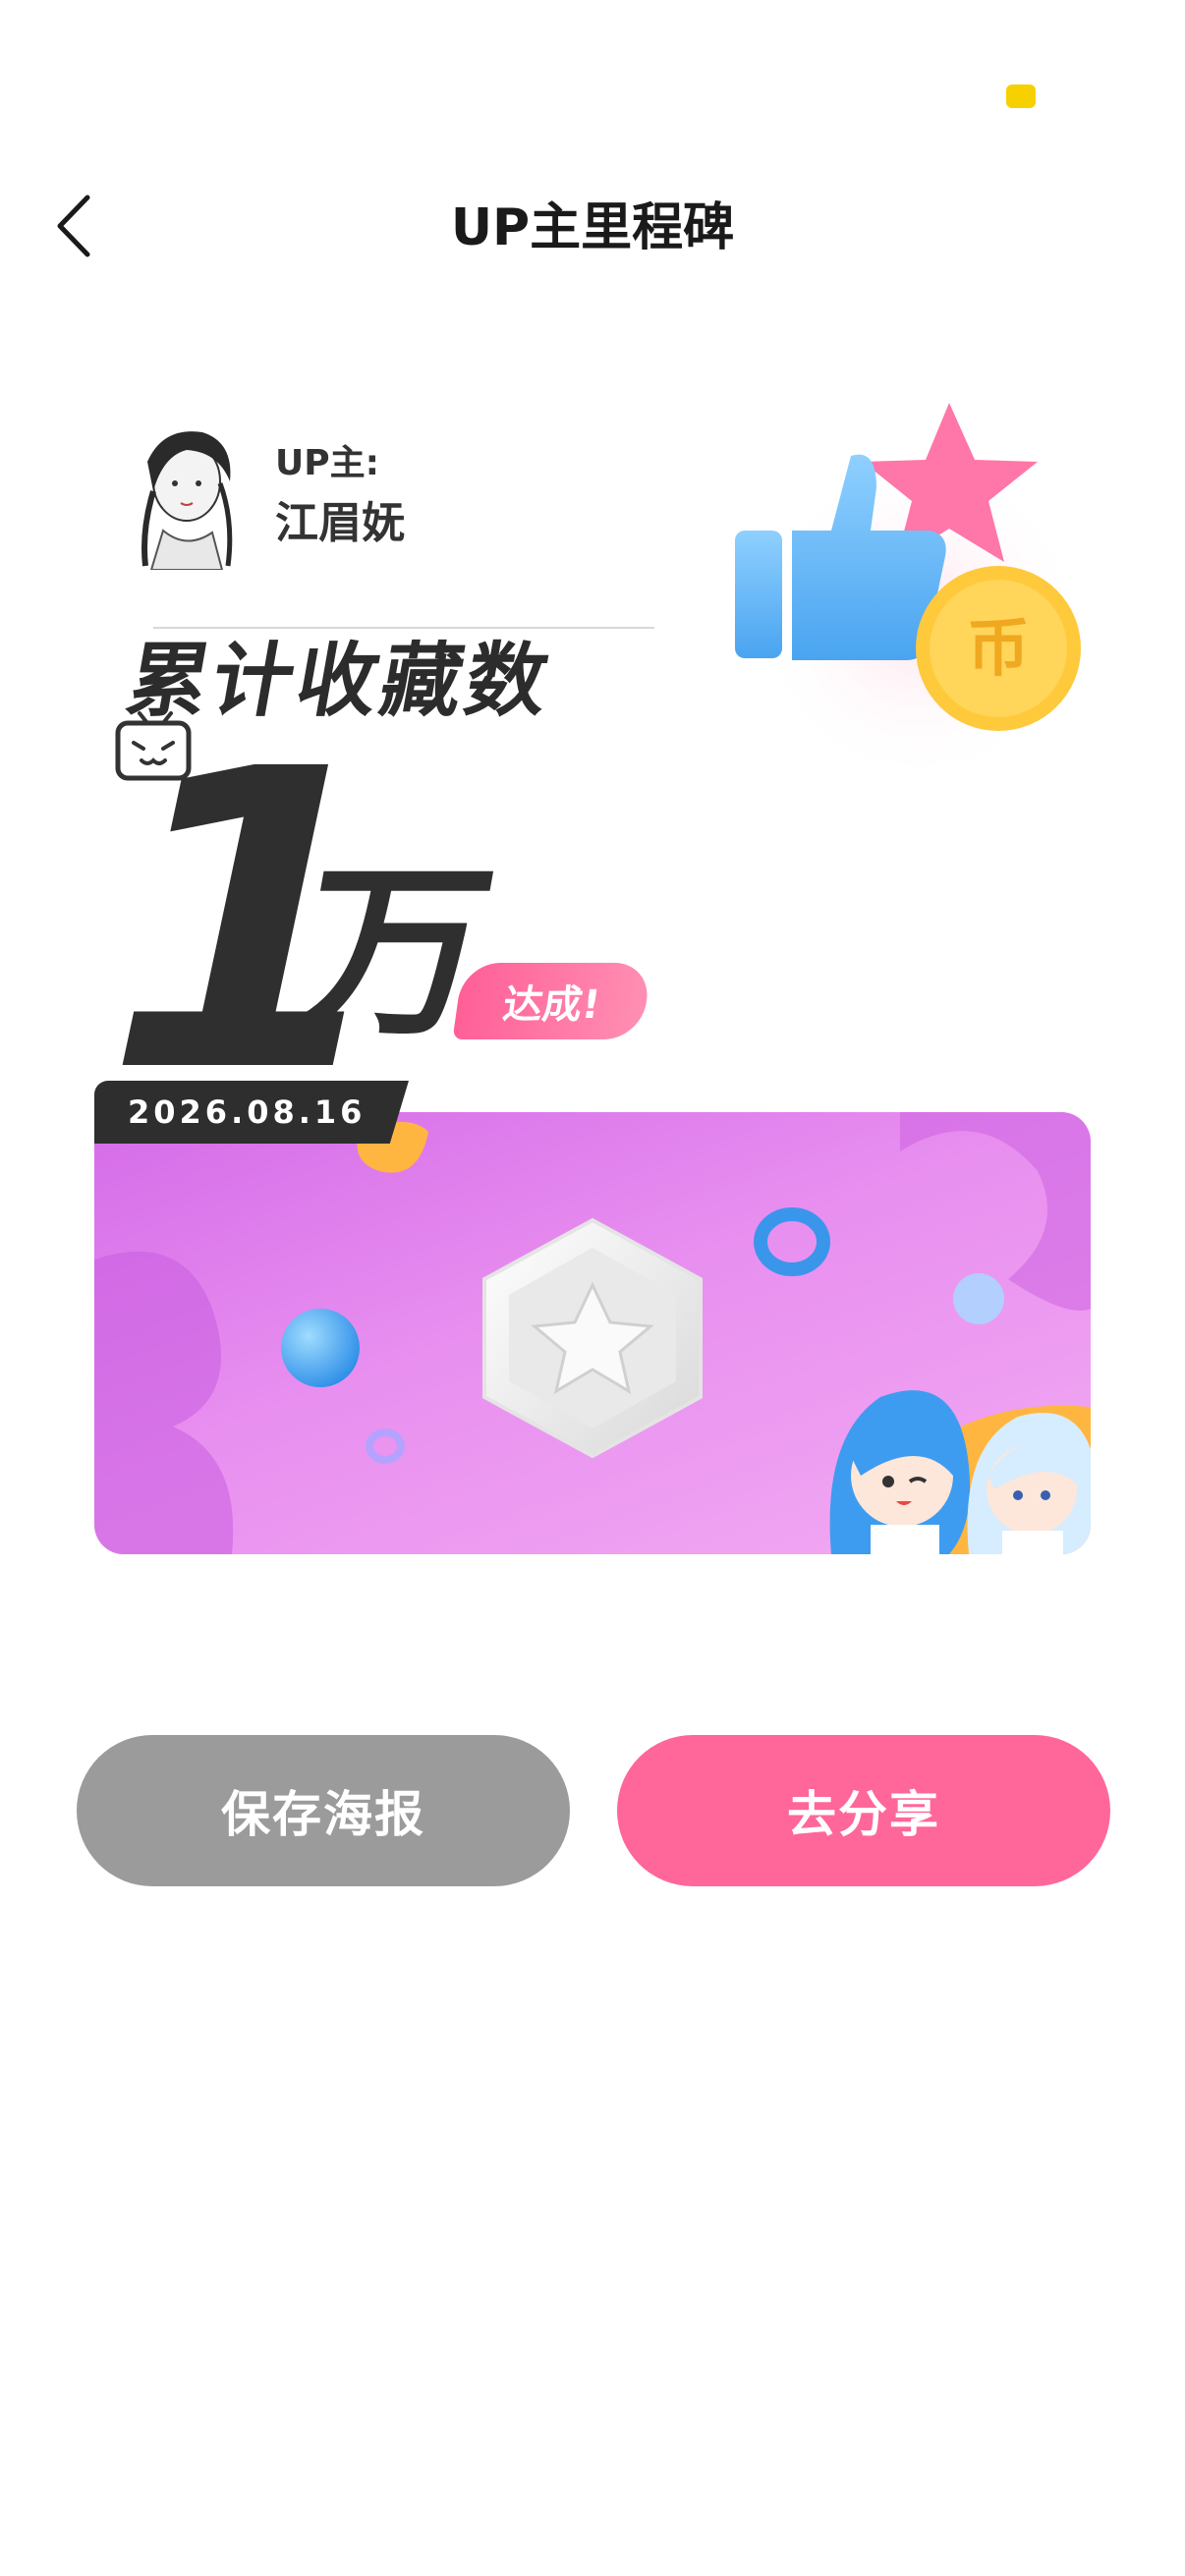 Image resolution: width=1185 pixels, height=2576 pixels. Describe the element at coordinates (1021, 96) in the screenshot. I see `status-indicator` at that location.